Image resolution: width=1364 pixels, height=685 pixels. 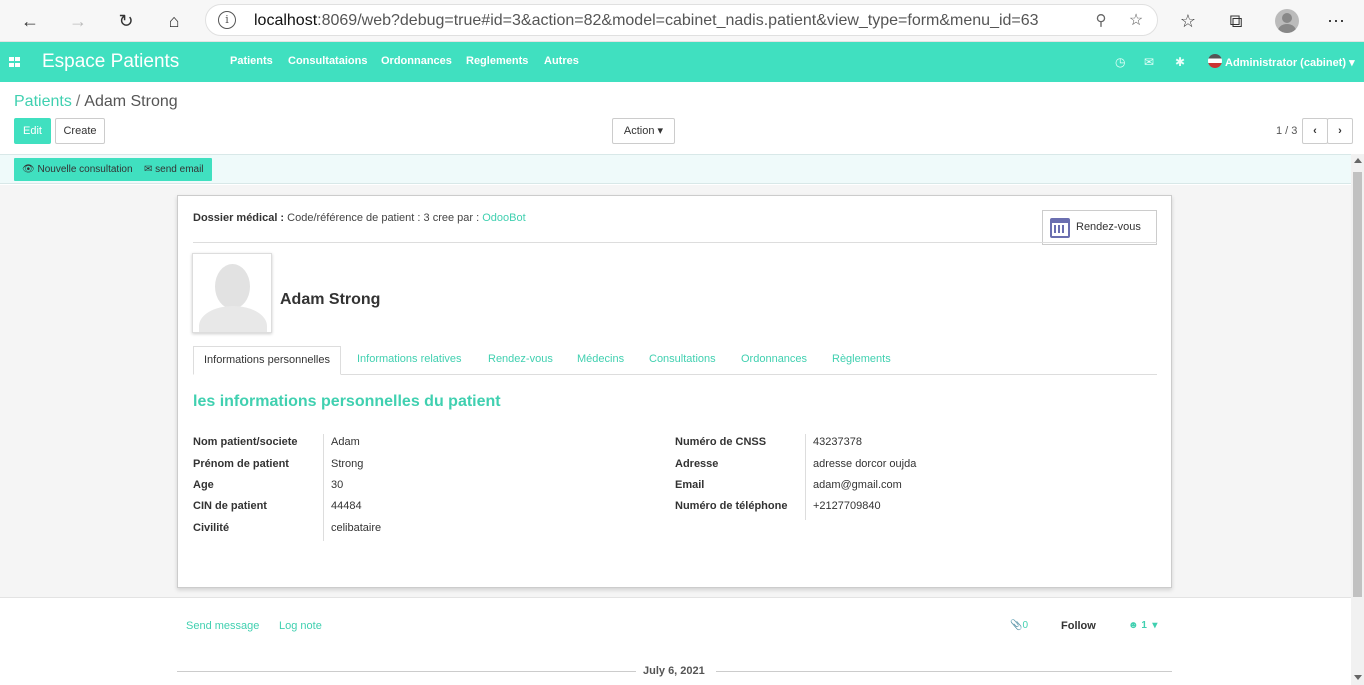 I want to click on reload-icon: ↻, so click(x=126, y=21).